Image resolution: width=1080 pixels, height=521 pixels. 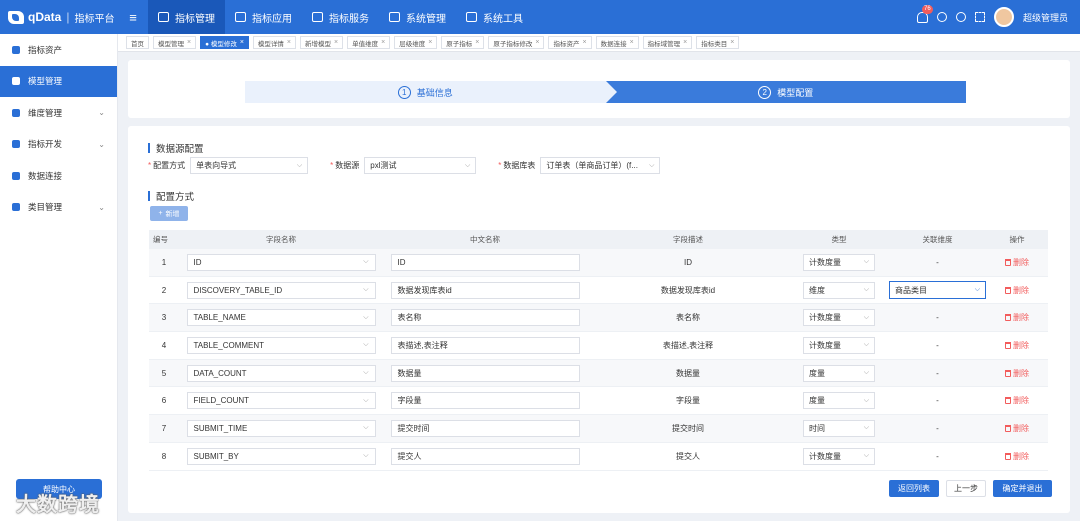 I want to click on sidebar-item-4: 数据连接, so click(x=58, y=176).